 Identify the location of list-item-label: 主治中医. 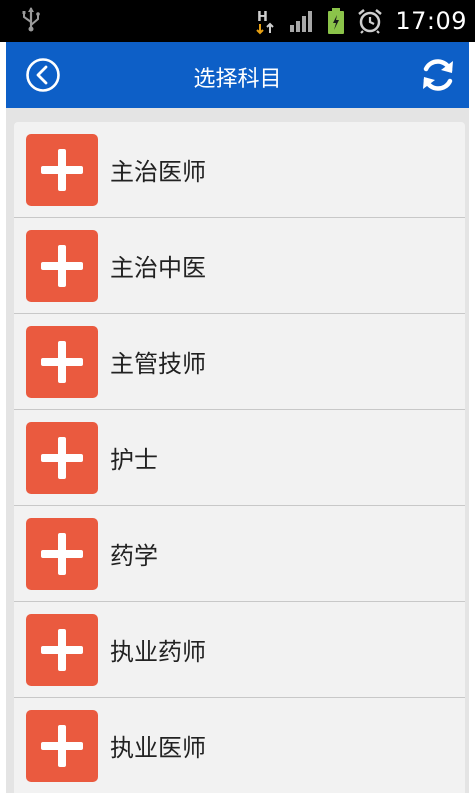
(158, 268).